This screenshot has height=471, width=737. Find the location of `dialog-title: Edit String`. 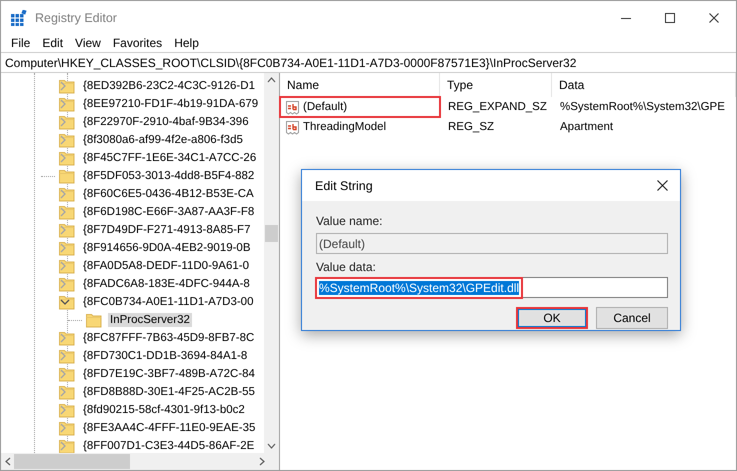

dialog-title: Edit String is located at coordinates (344, 185).